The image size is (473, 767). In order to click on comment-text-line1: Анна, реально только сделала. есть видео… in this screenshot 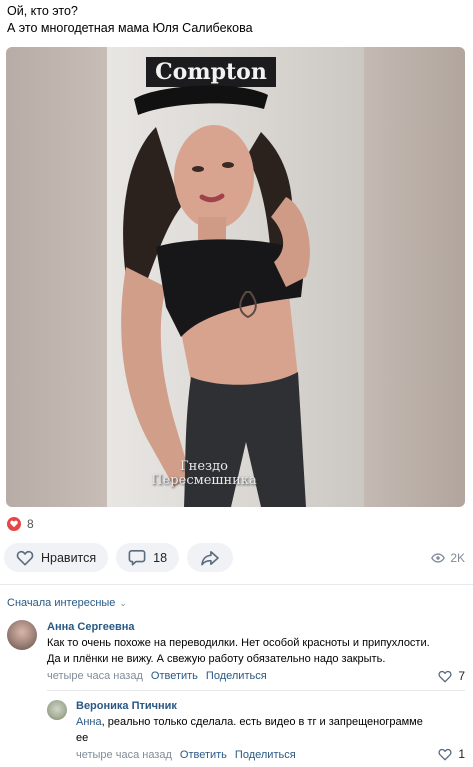, I will do `click(271, 722)`.